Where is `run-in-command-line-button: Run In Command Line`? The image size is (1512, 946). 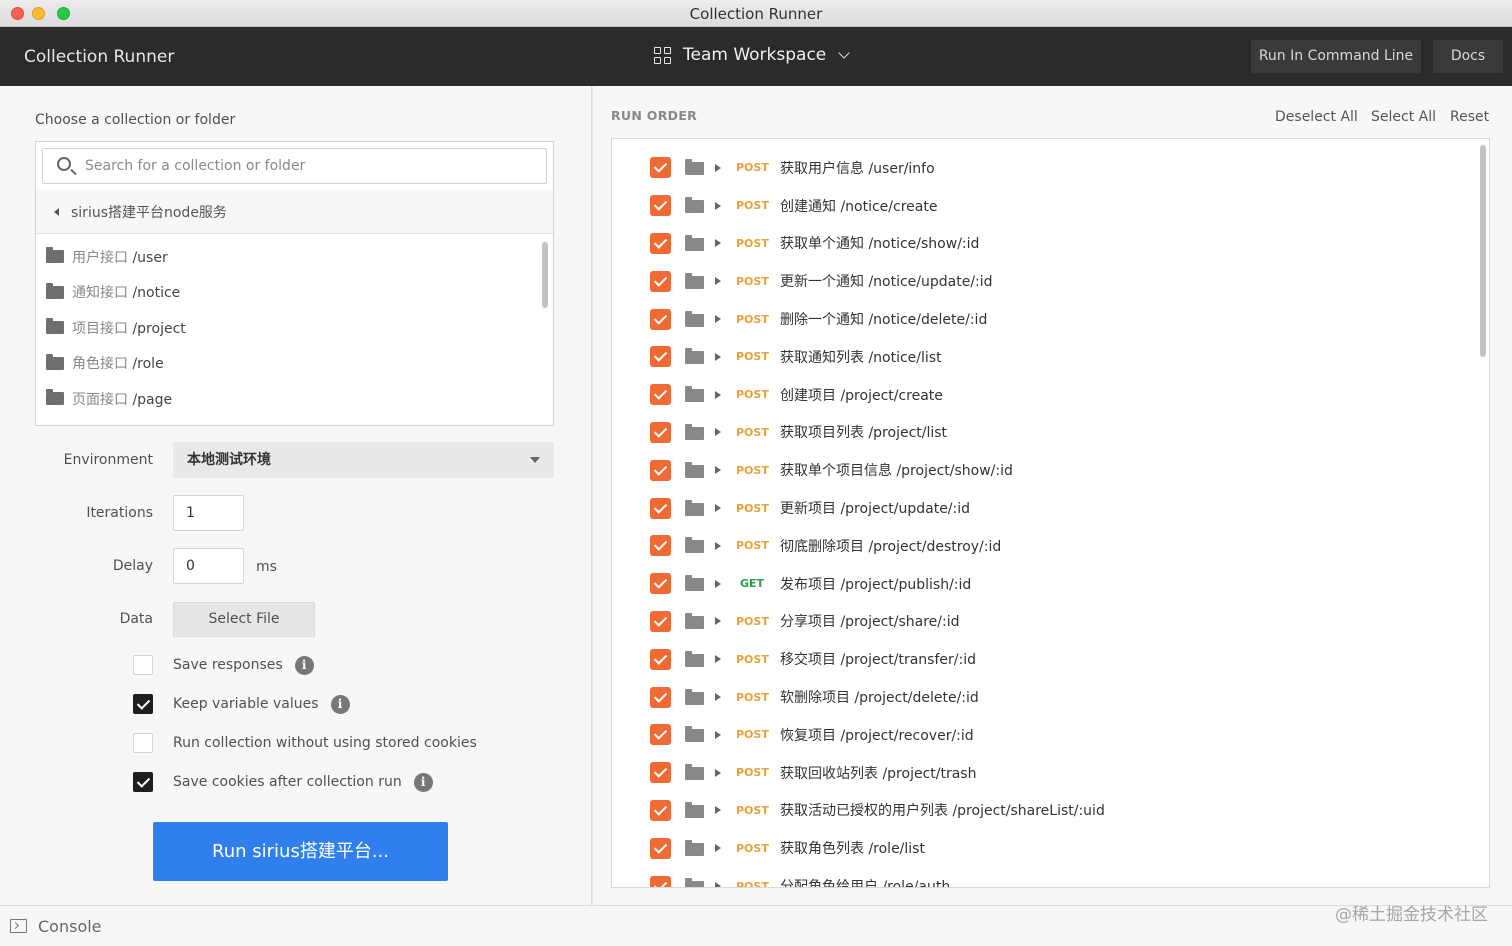
run-in-command-line-button: Run In Command Line is located at coordinates (1336, 56).